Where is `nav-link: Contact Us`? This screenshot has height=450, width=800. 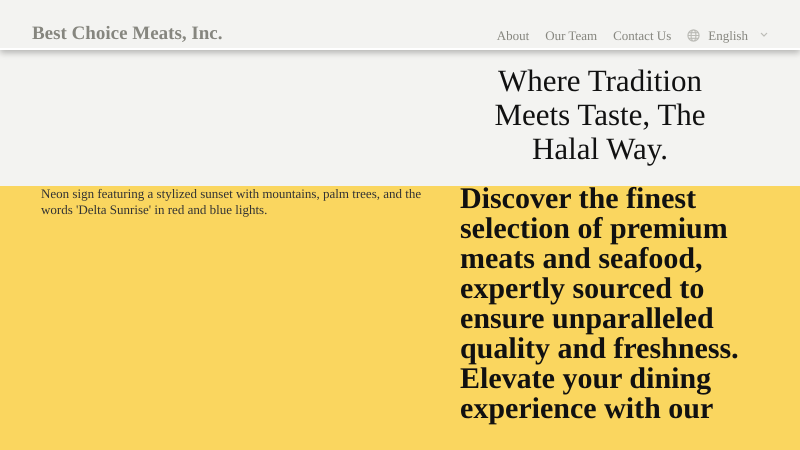 nav-link: Contact Us is located at coordinates (642, 35).